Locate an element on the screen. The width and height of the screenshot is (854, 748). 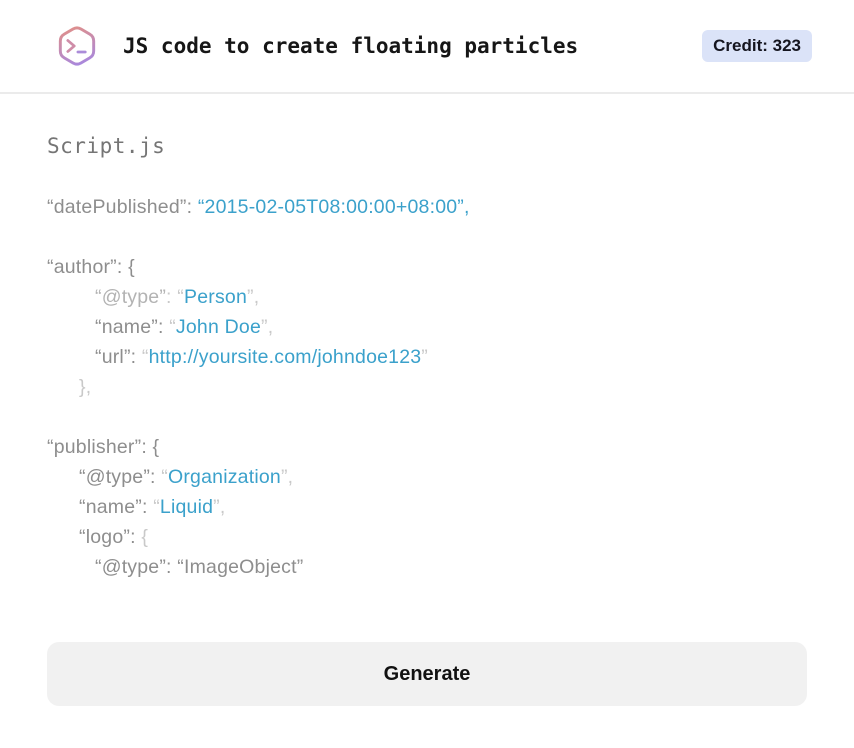
code-line: “name”: “Liquid”, is located at coordinates (427, 507).